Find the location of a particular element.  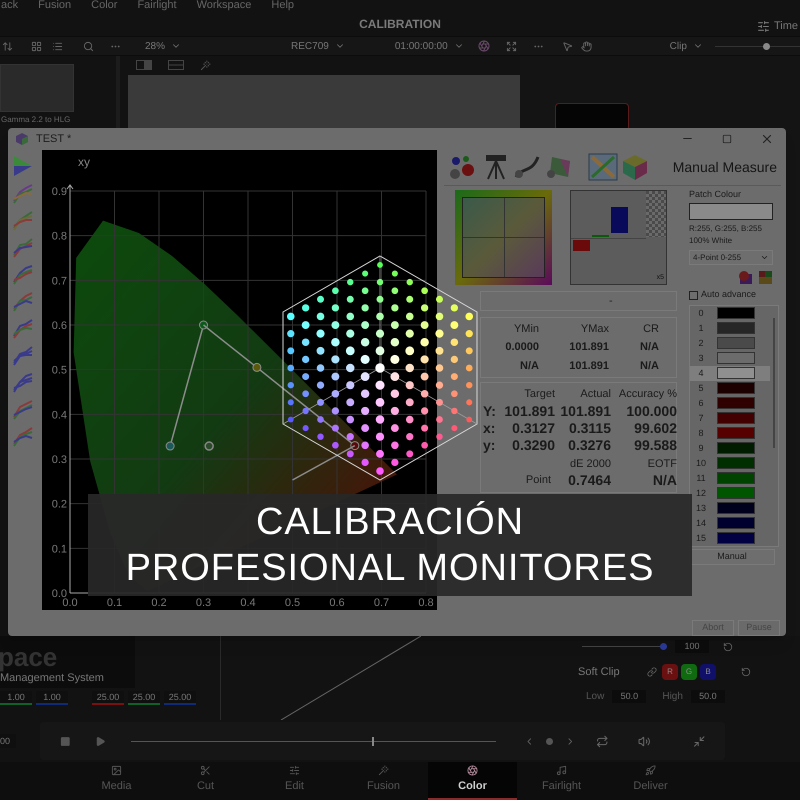

patch-number: 2 is located at coordinates (700, 343).